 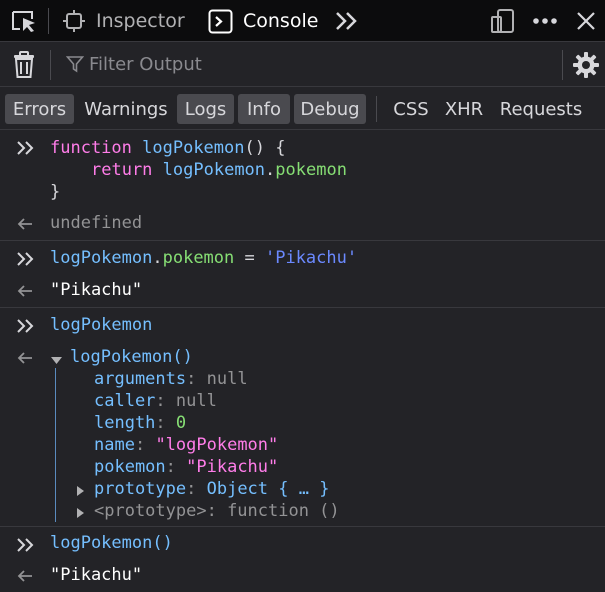 I want to click on tree-property-internal-prototype: <prototype>: function (), so click(x=217, y=511).